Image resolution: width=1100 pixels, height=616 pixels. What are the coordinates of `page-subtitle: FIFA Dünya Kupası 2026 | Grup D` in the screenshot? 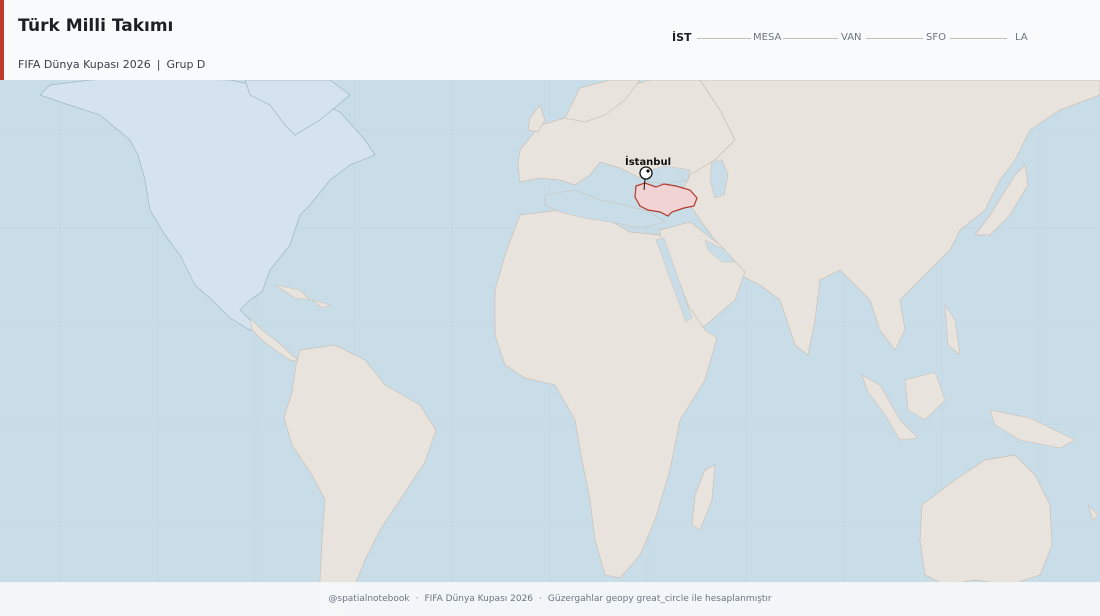 It's located at (111, 64).